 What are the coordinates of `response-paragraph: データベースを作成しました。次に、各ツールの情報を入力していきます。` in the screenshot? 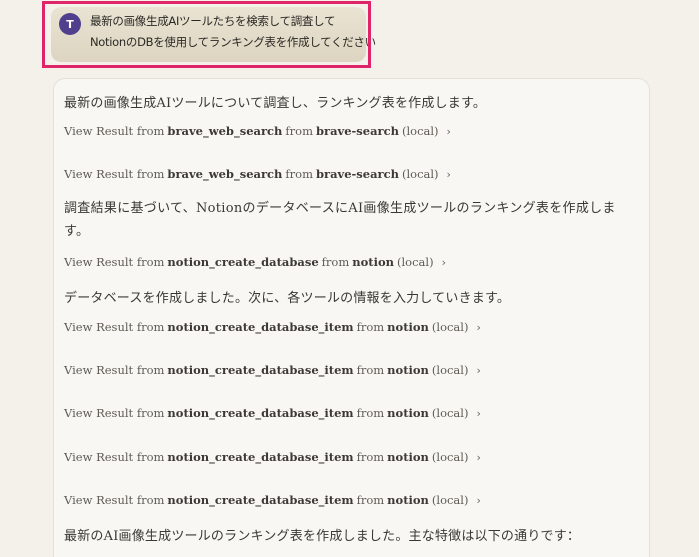 It's located at (287, 298).